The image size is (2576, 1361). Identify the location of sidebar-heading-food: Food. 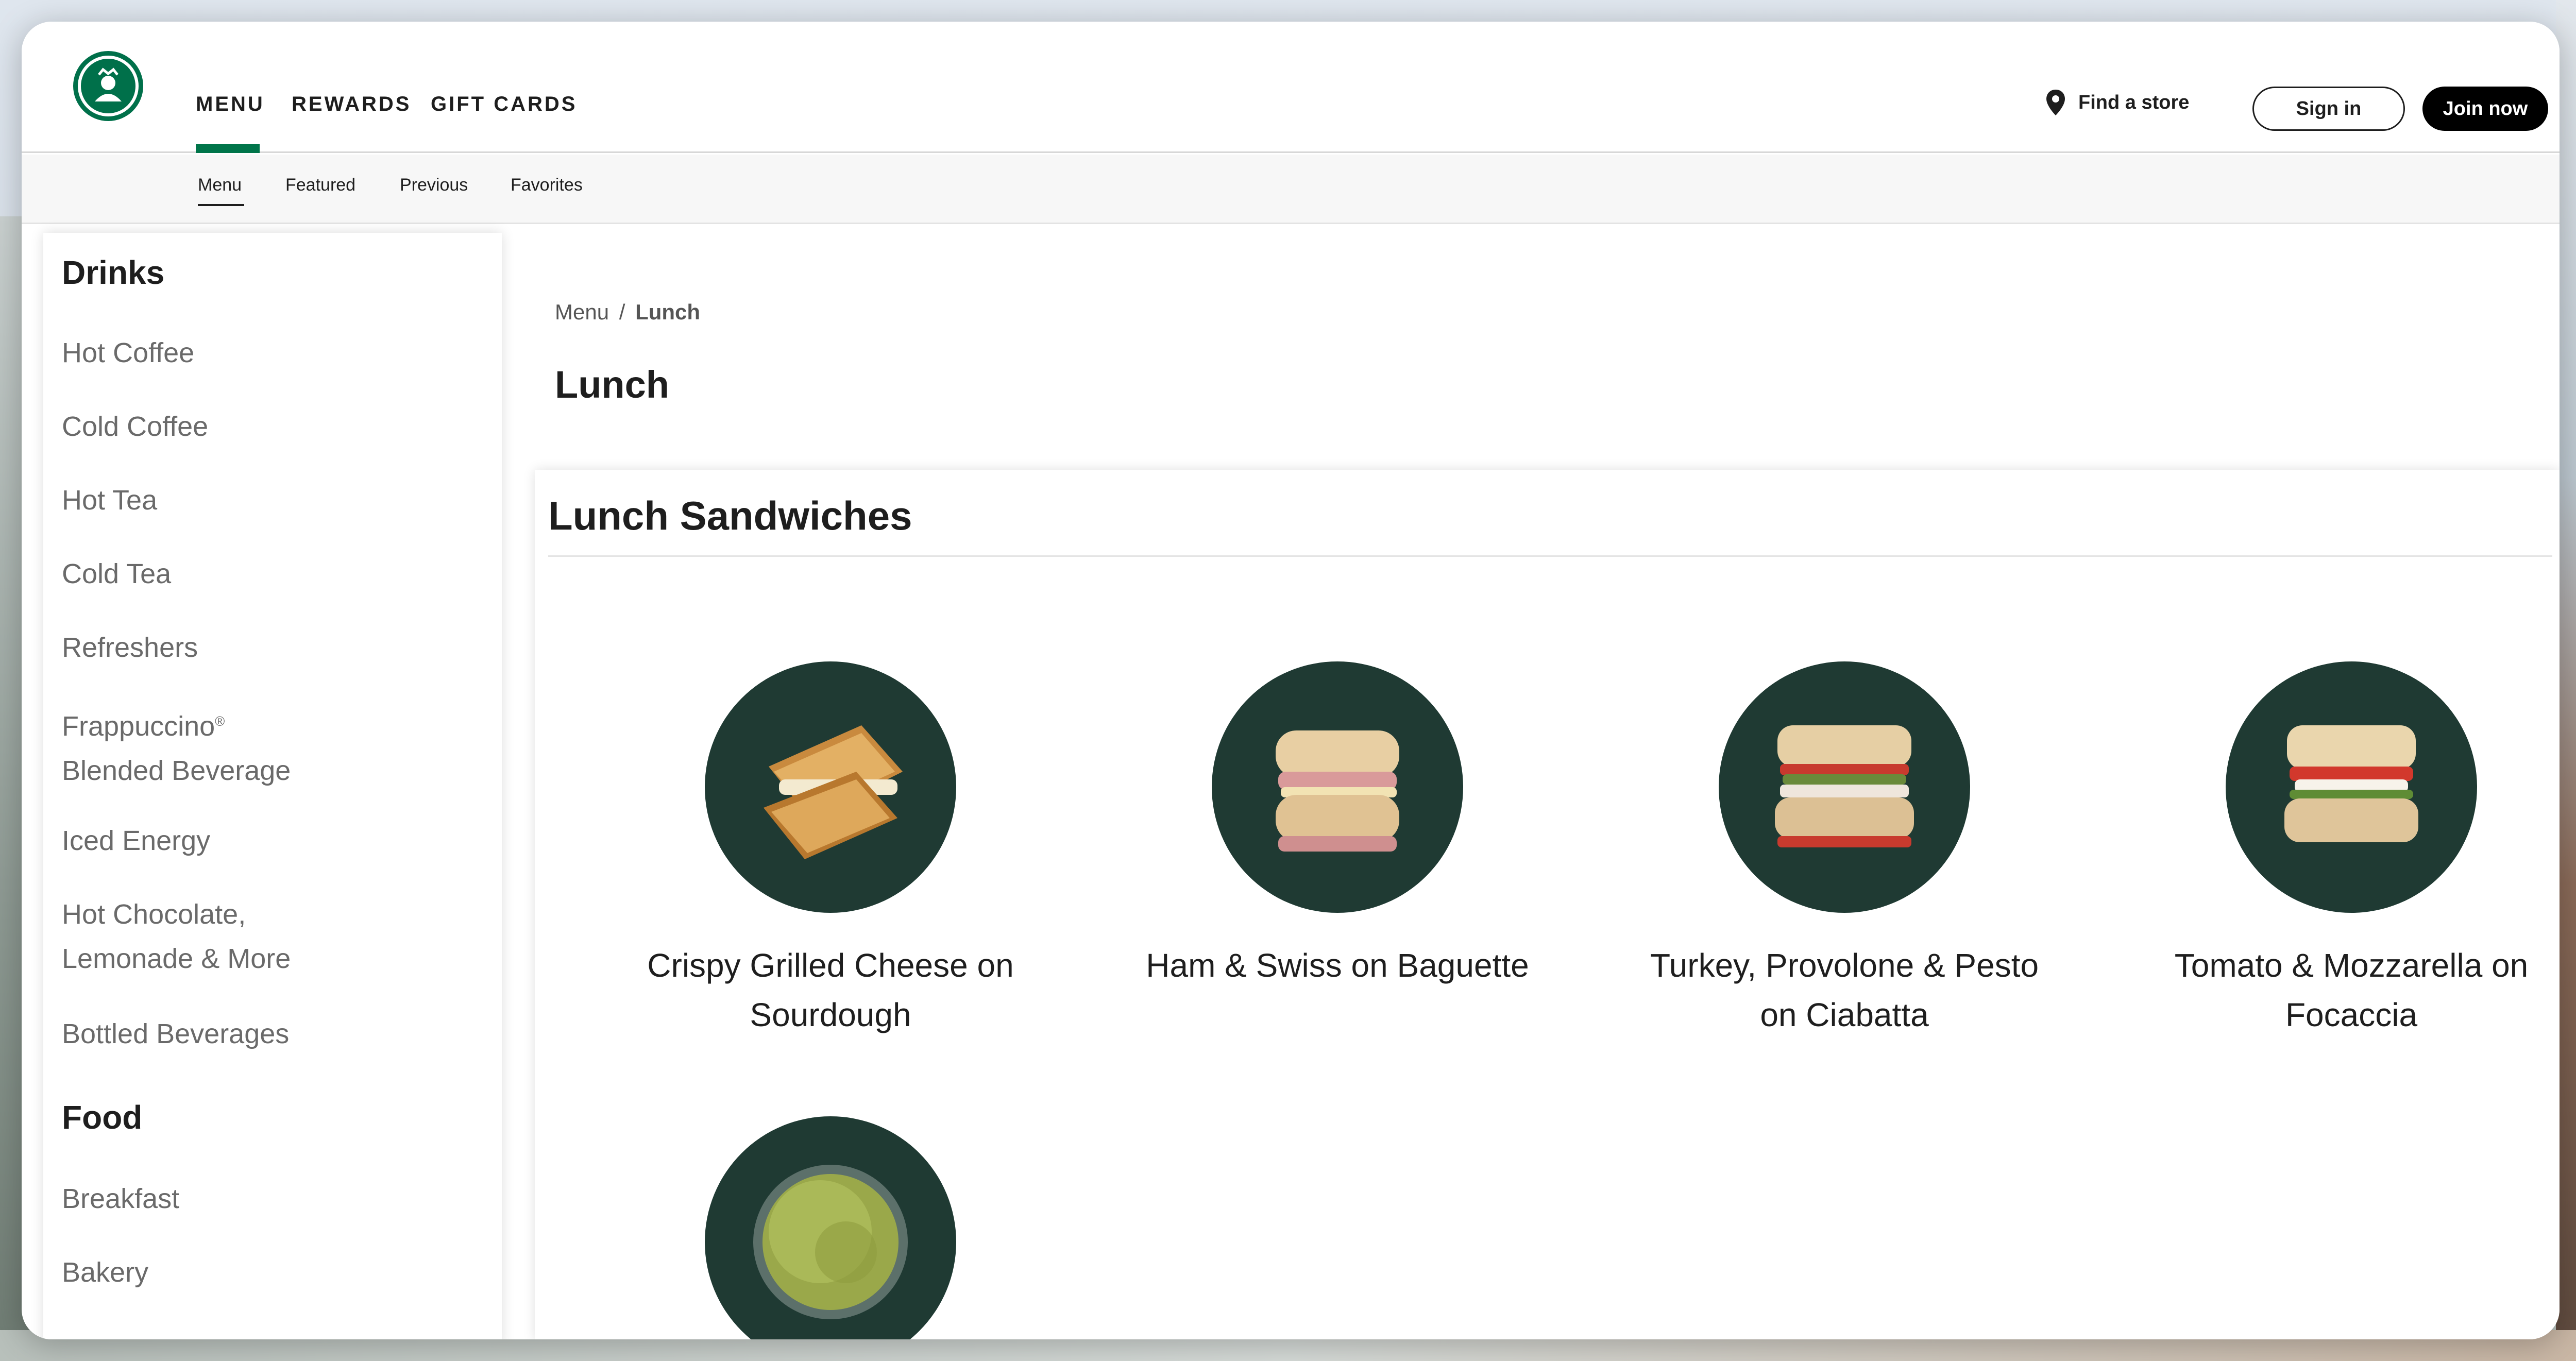
(102, 1117).